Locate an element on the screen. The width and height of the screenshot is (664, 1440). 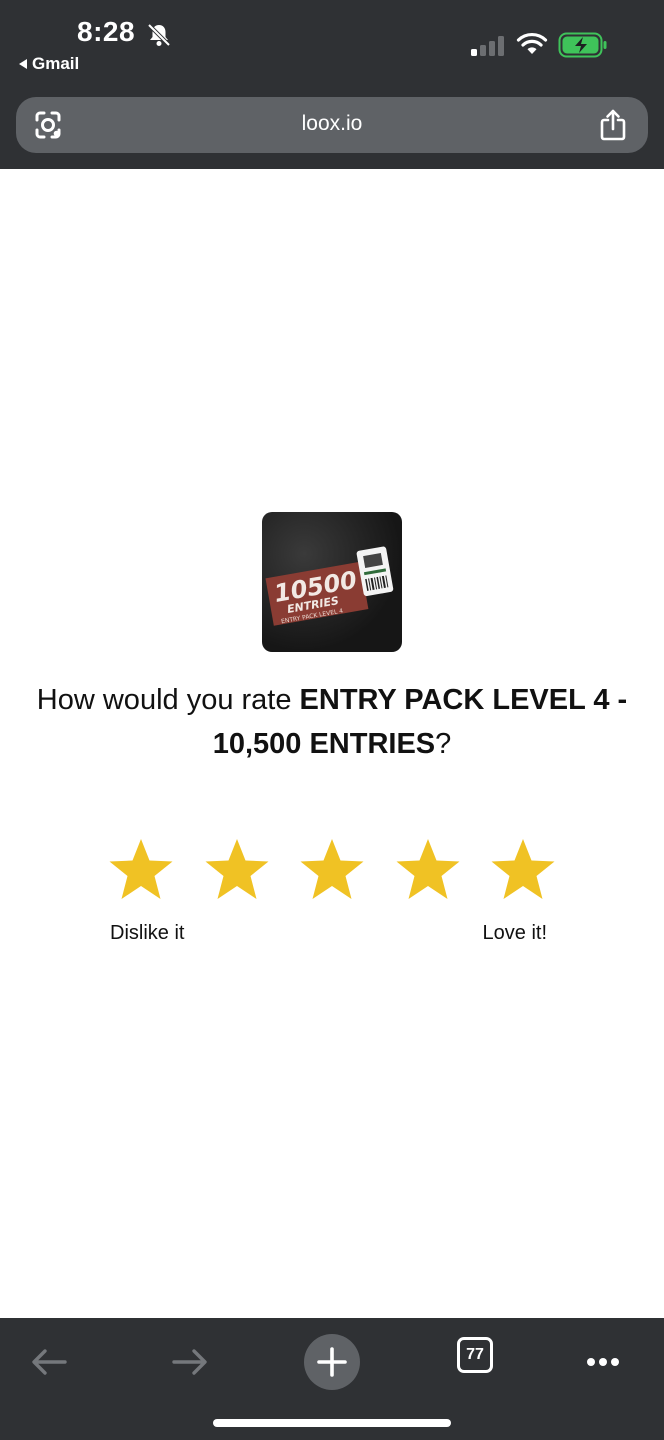
share-icon is located at coordinates (613, 125).